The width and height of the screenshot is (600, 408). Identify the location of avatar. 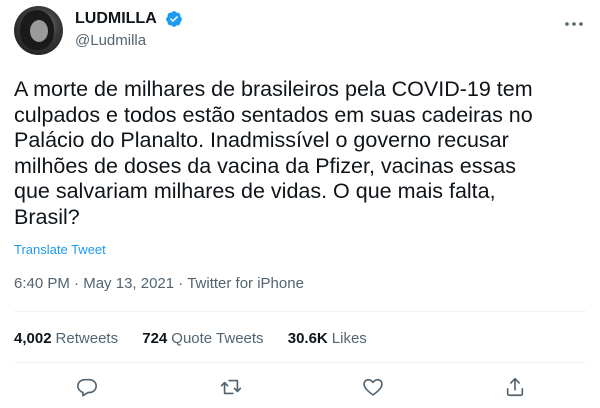
(38, 30).